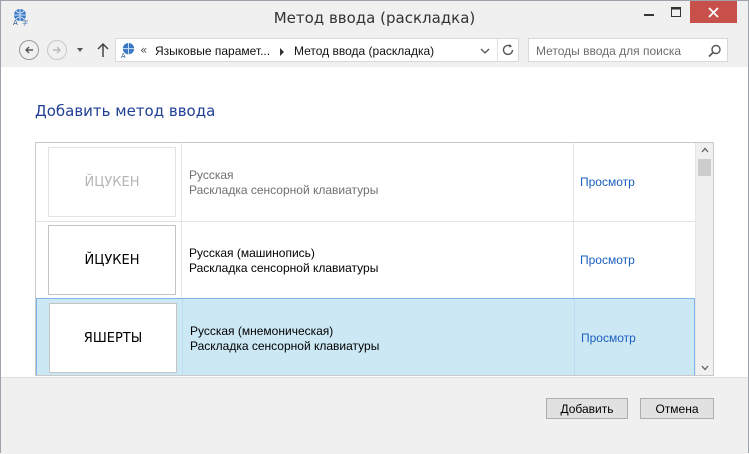  I want to click on cancel-button: Отмена, so click(677, 408).